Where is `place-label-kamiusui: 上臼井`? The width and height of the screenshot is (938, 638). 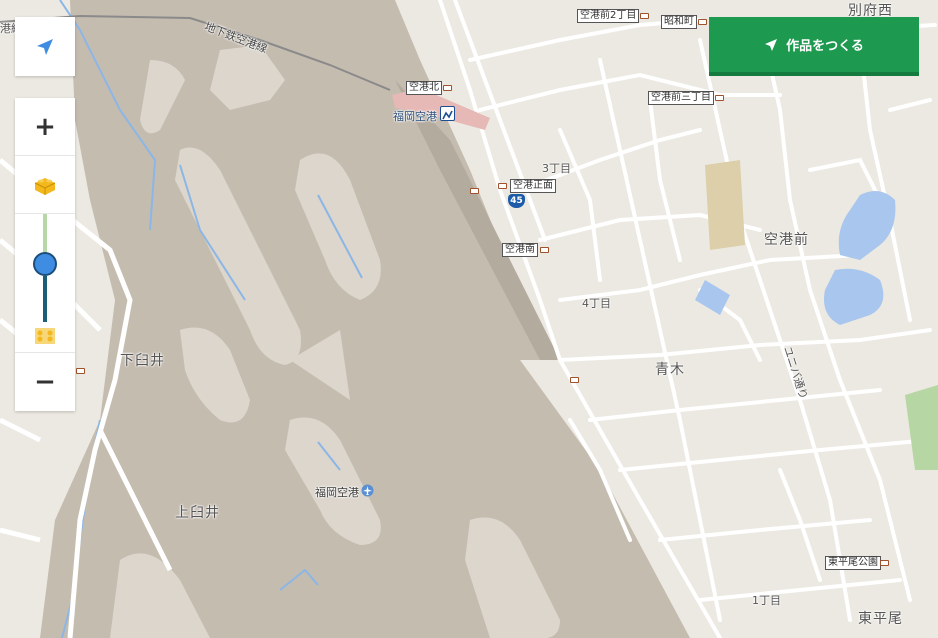 place-label-kamiusui: 上臼井 is located at coordinates (197, 513).